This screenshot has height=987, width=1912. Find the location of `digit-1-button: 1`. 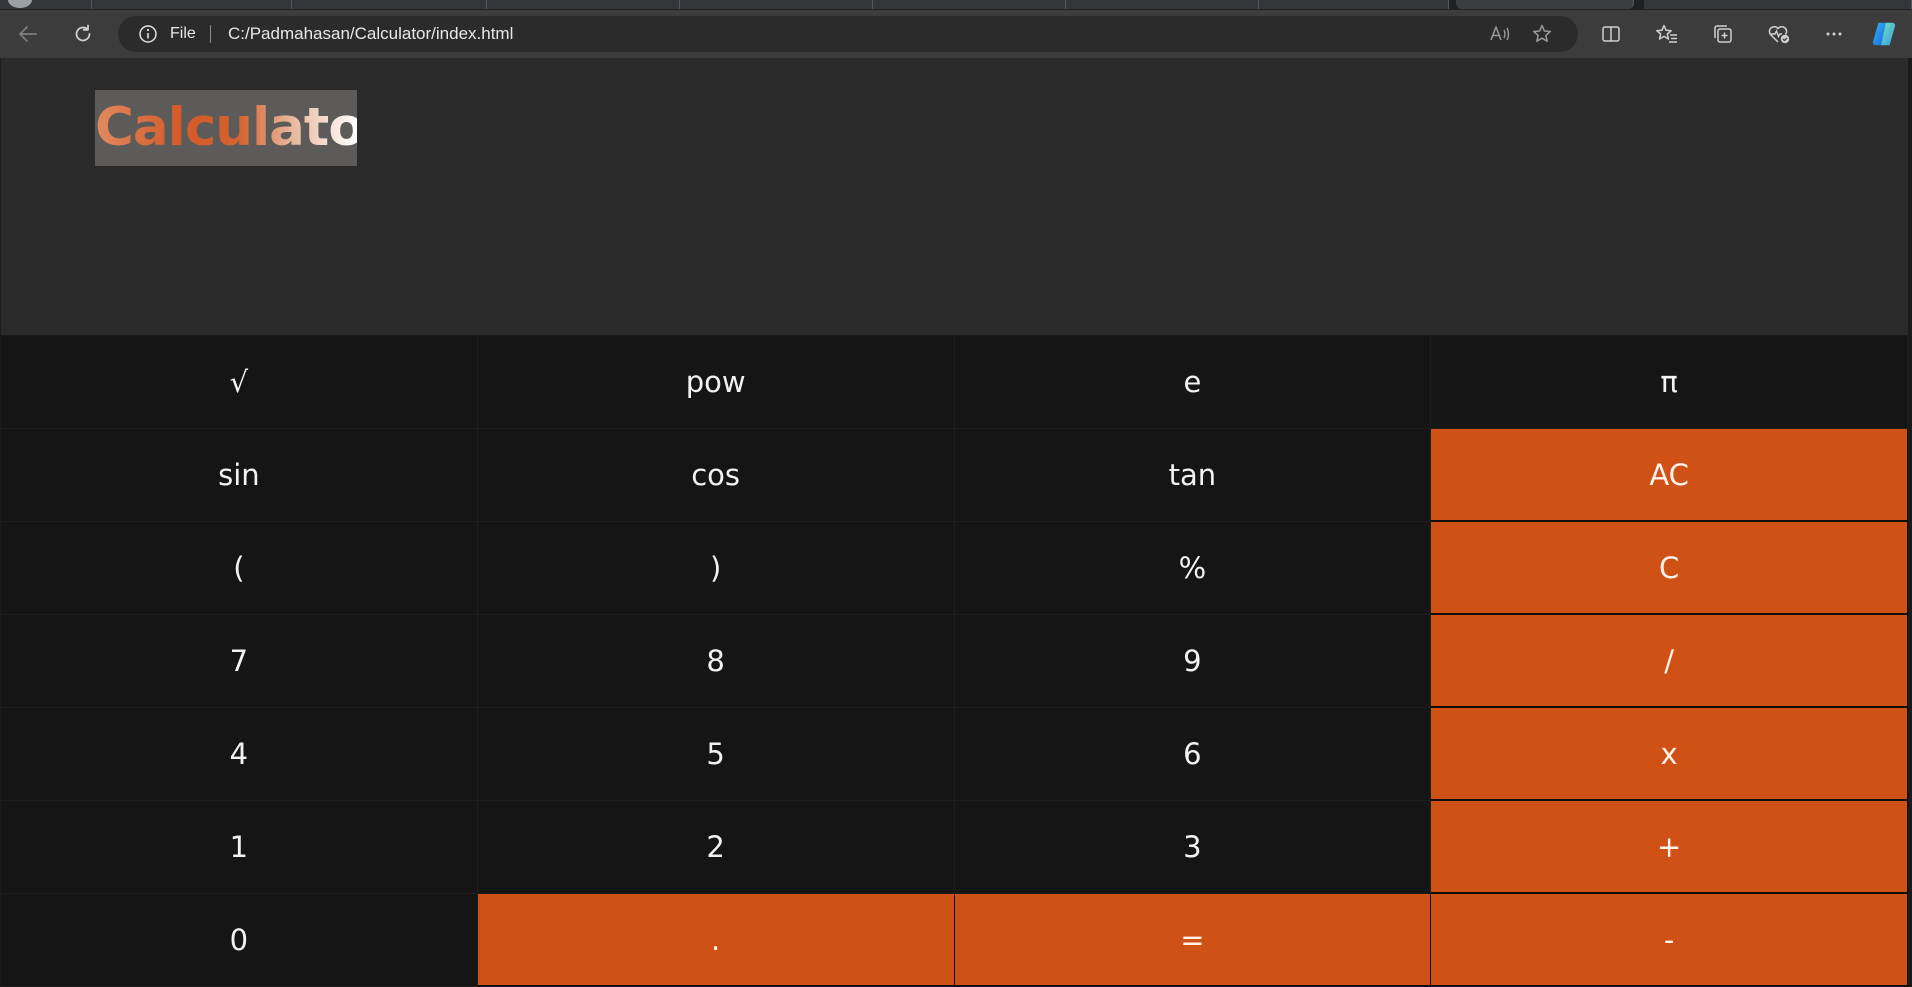

digit-1-button: 1 is located at coordinates (239, 847).